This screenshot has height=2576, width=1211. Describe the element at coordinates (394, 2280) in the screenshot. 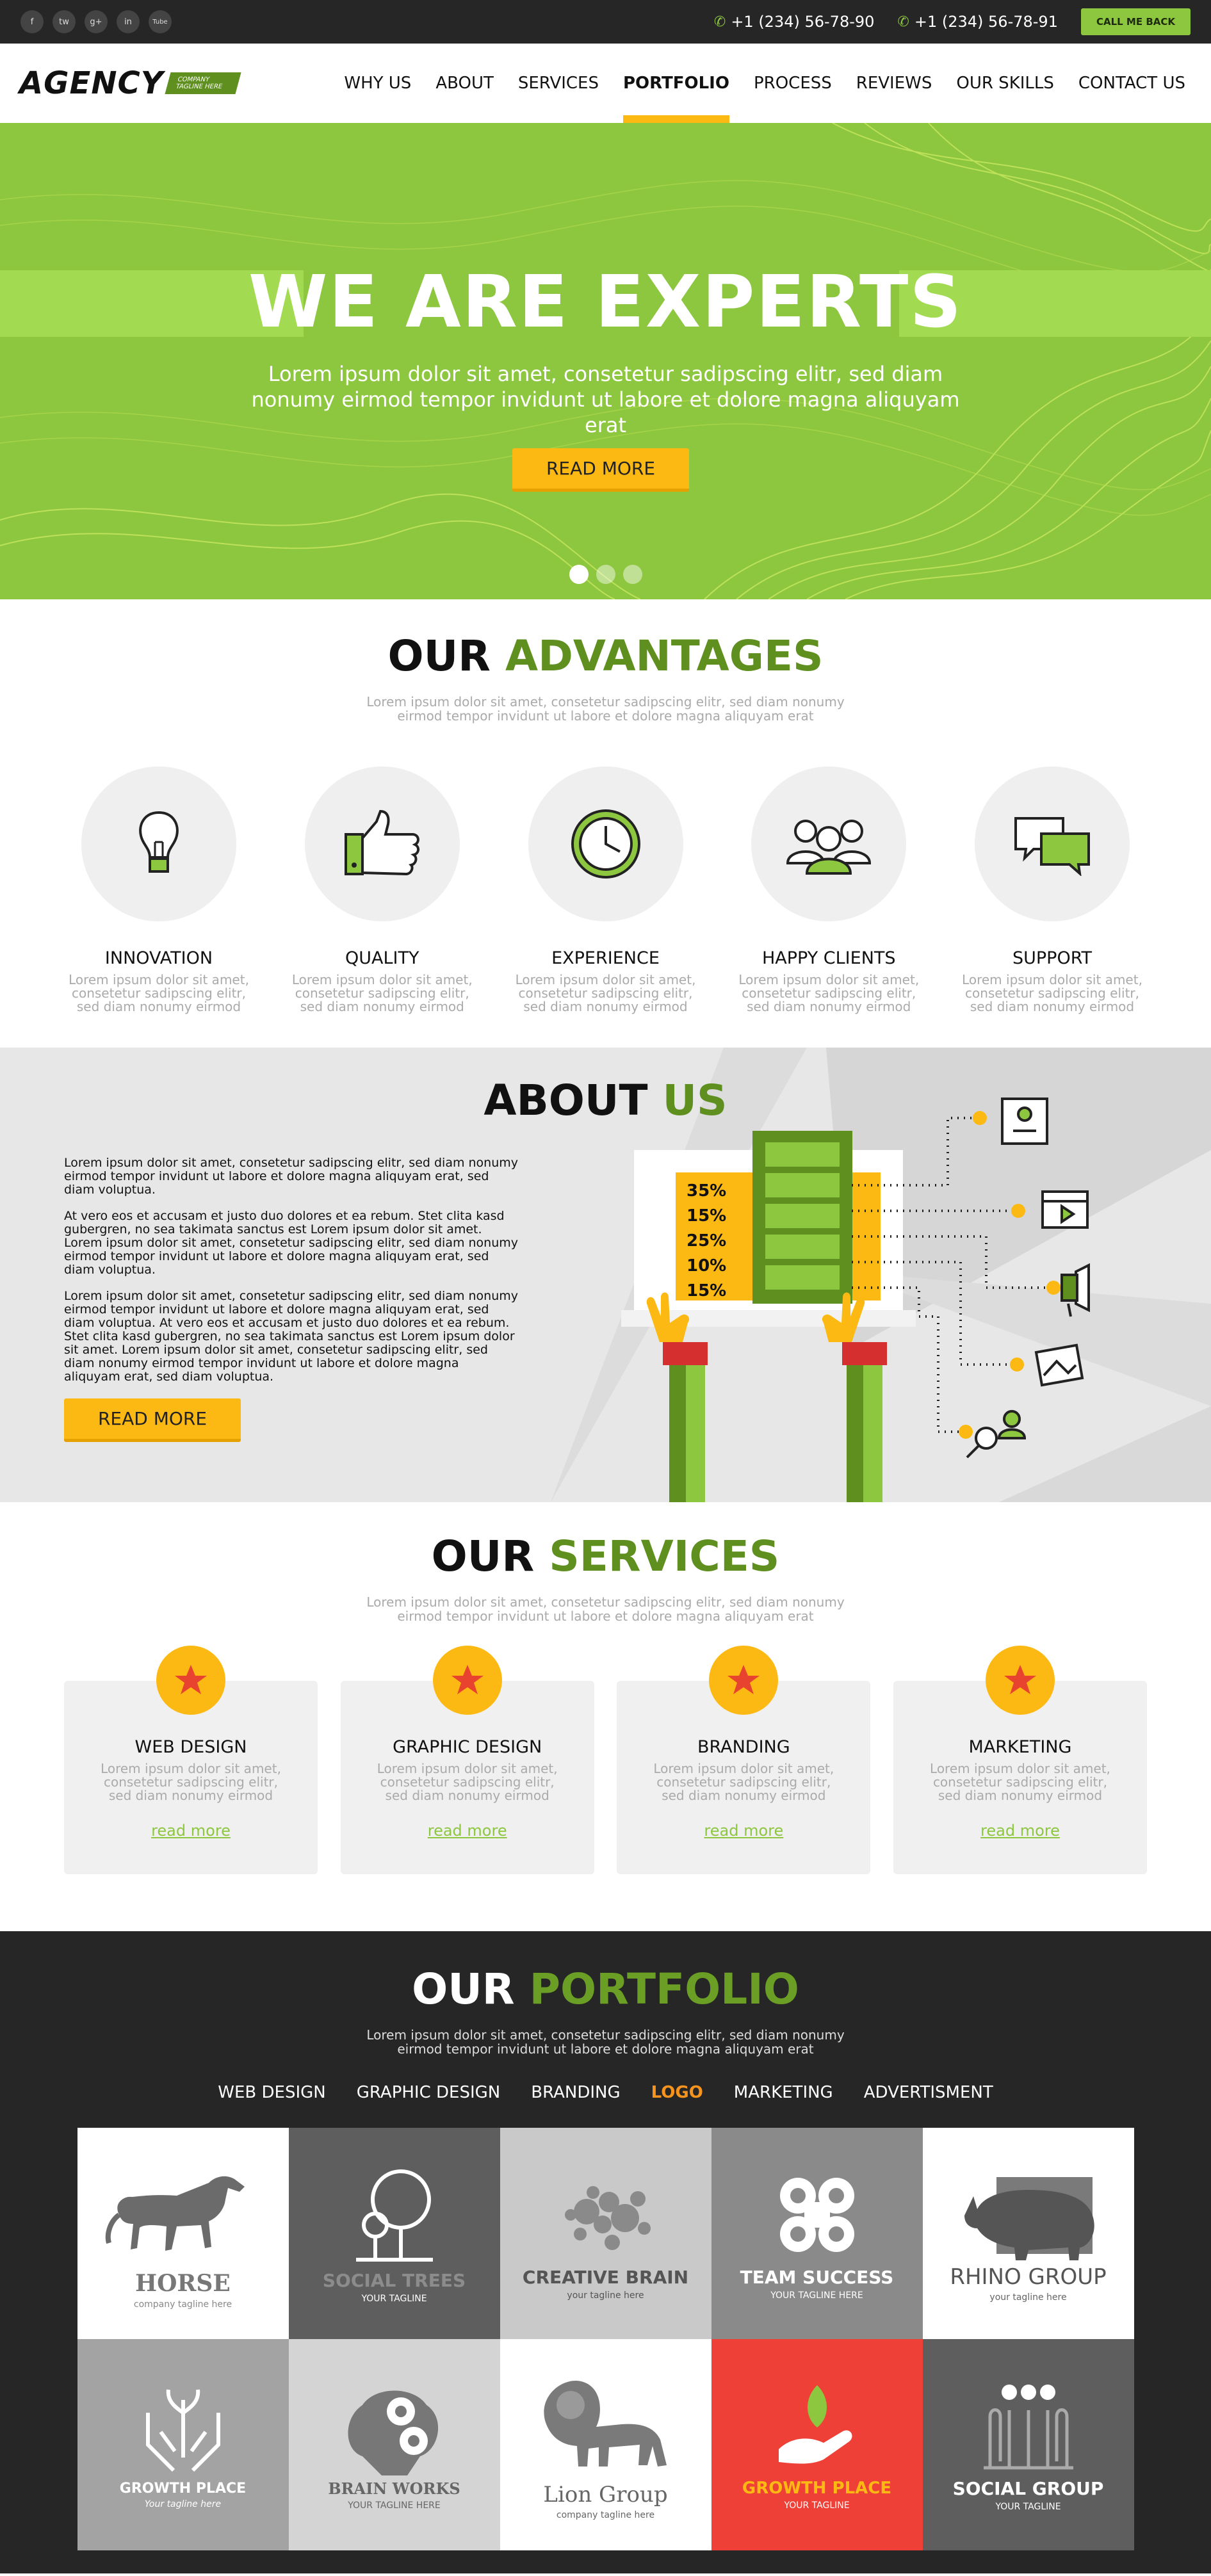

I see `tile-brand: SOCIAL TREES` at that location.